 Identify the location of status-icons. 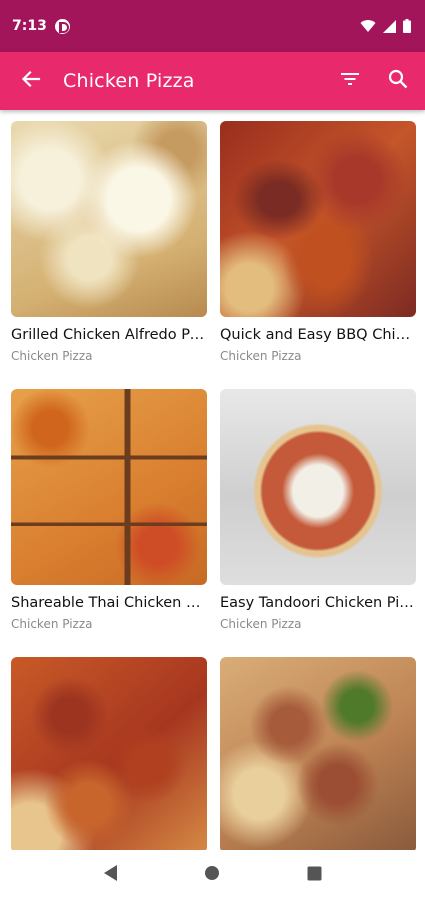
(385, 26).